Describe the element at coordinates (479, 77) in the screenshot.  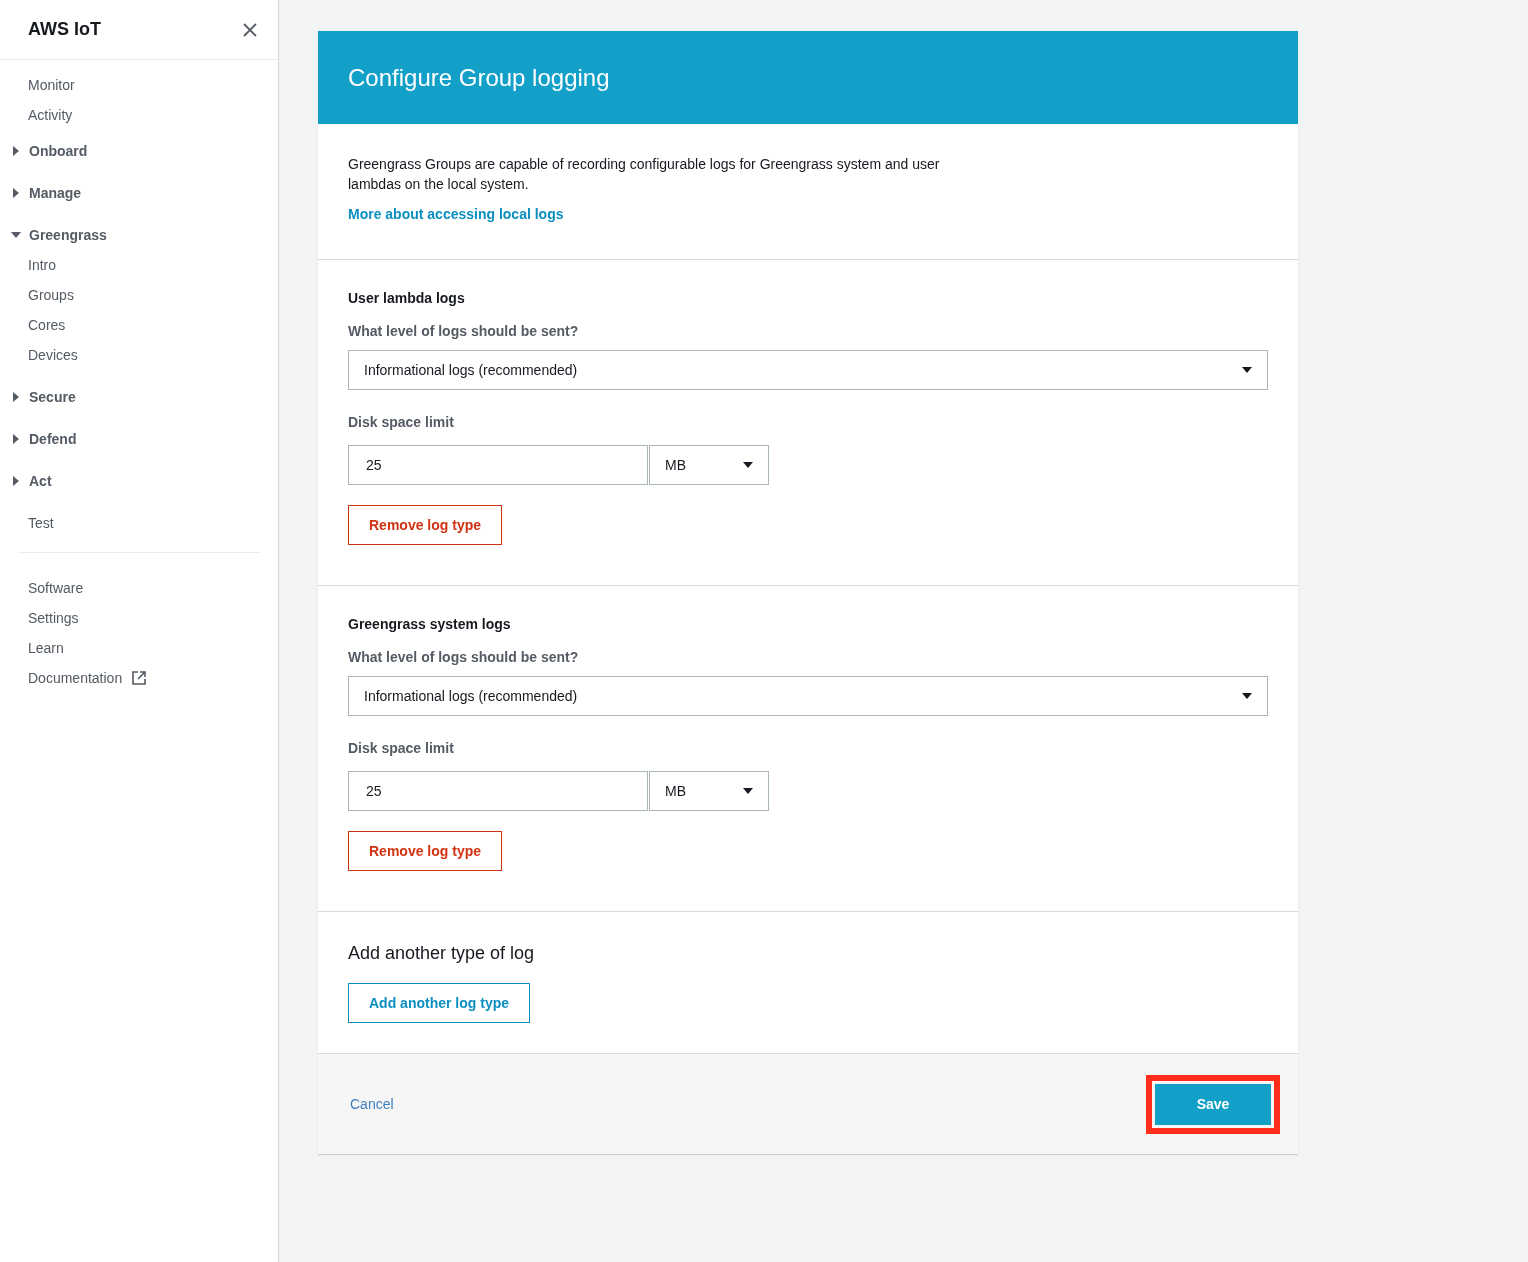
I see `card-title: Configure Group logging` at that location.